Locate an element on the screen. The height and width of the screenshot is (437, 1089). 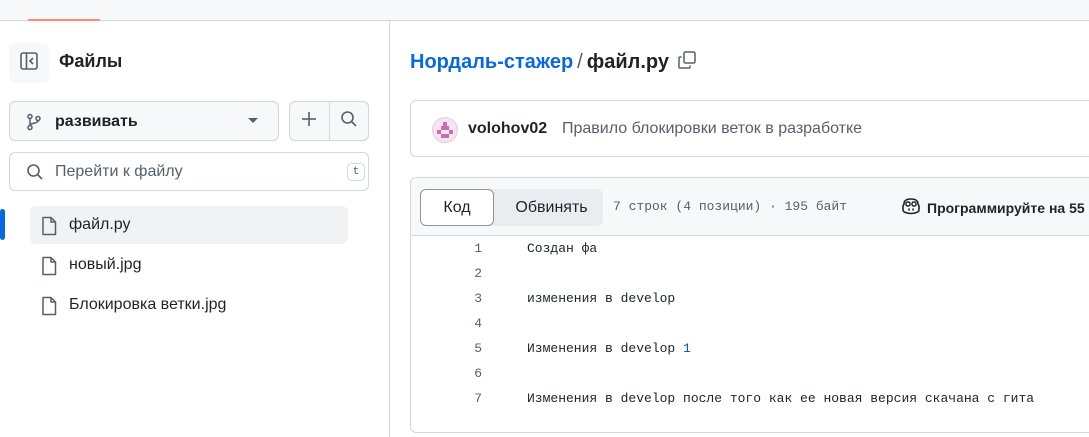
chevron-down-icon is located at coordinates (253, 120).